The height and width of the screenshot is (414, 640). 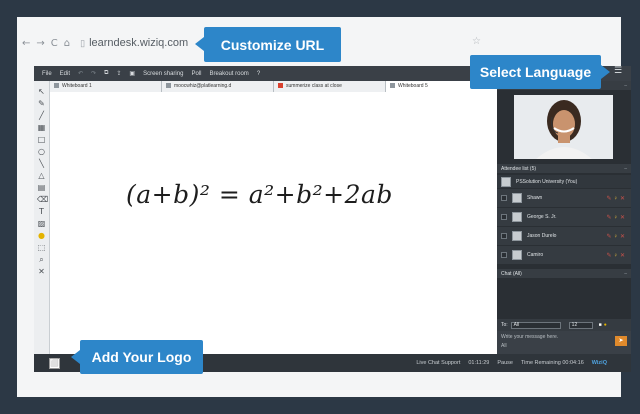 I want to click on home-icon: ⌂, so click(x=67, y=43).